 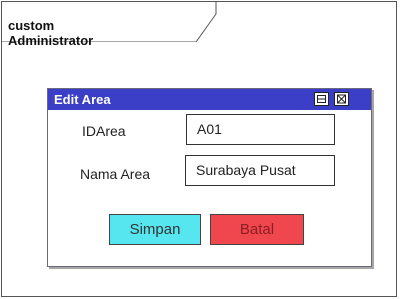 I want to click on simpan-button: Simpan, so click(x=155, y=229).